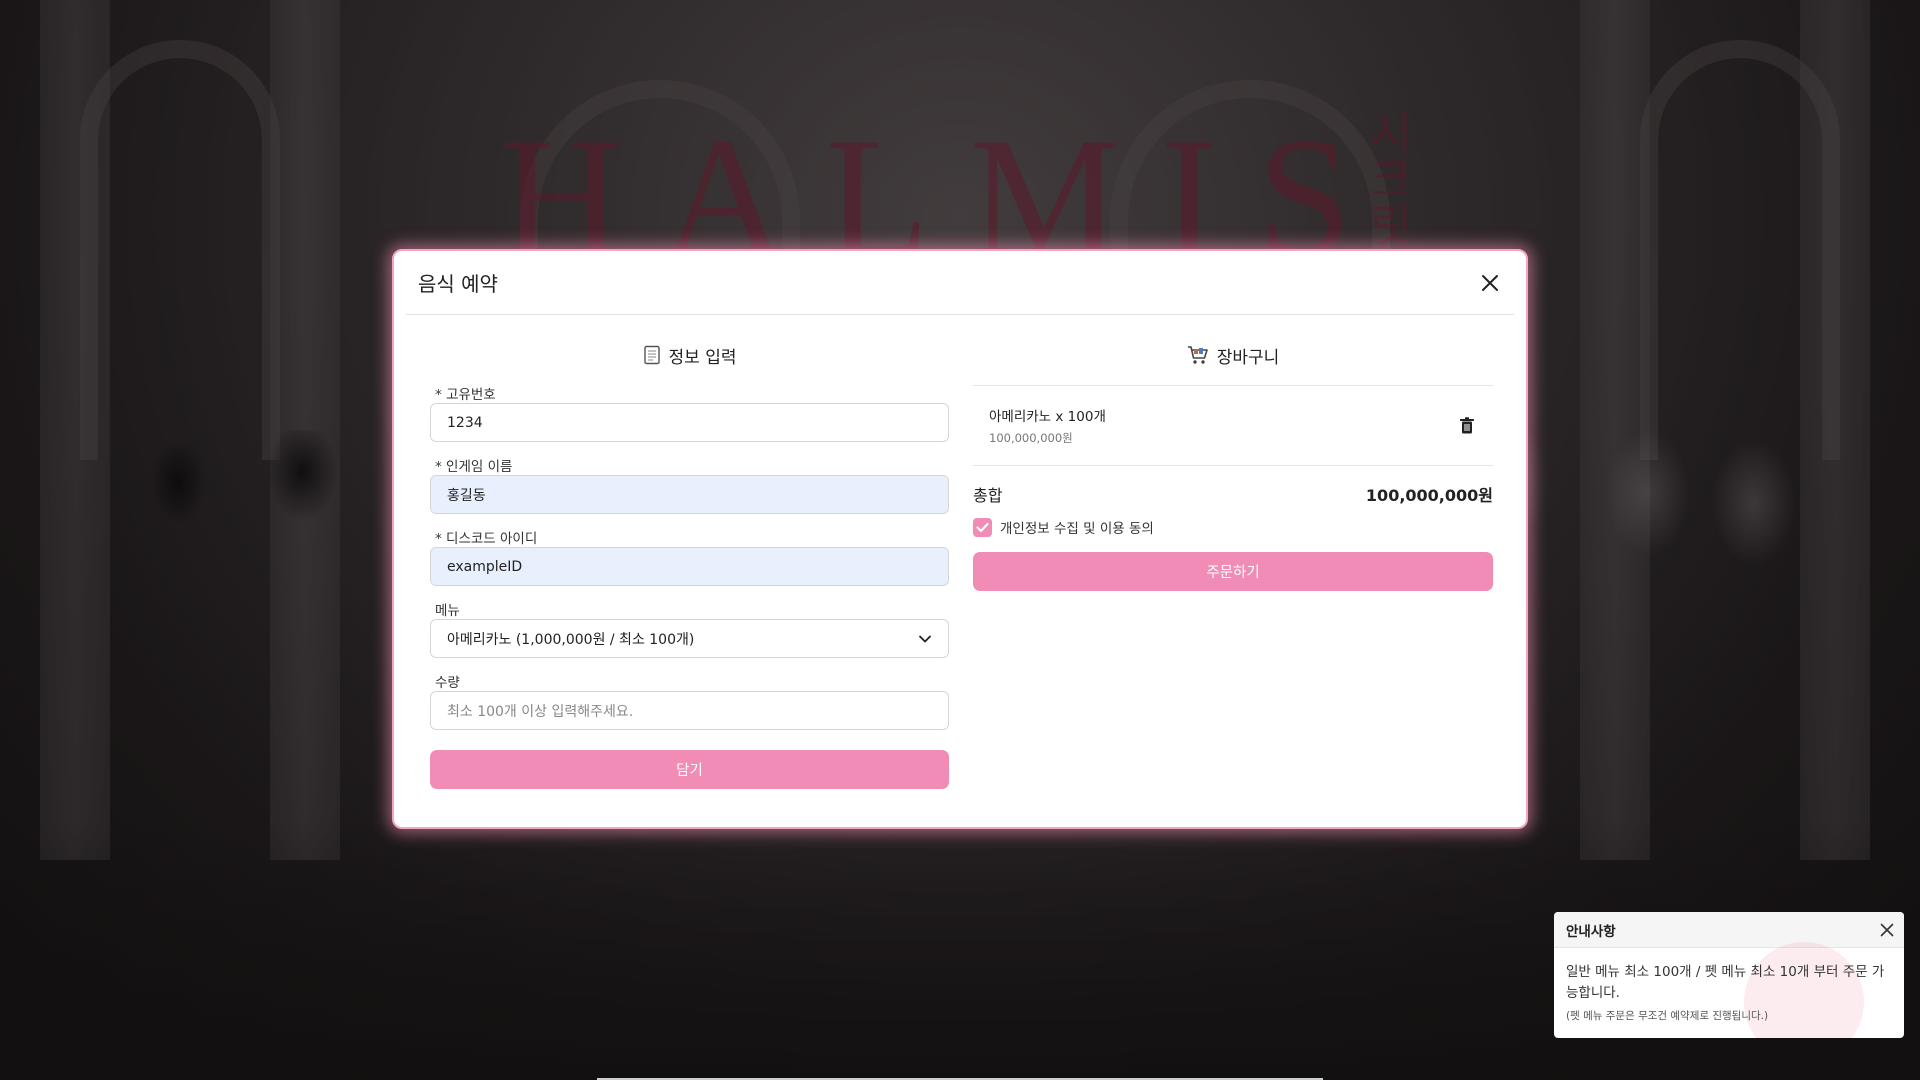 Image resolution: width=1920 pixels, height=1080 pixels. Describe the element at coordinates (447, 611) in the screenshot. I see `menu-label: 메뉴` at that location.